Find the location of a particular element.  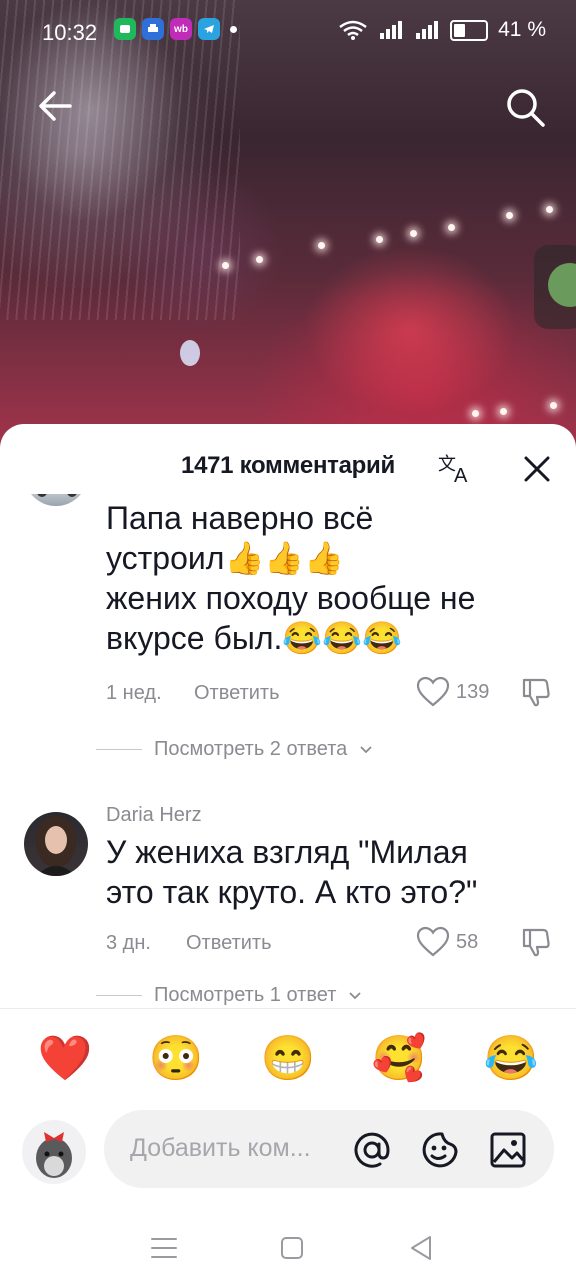

printer-icon is located at coordinates (153, 29).